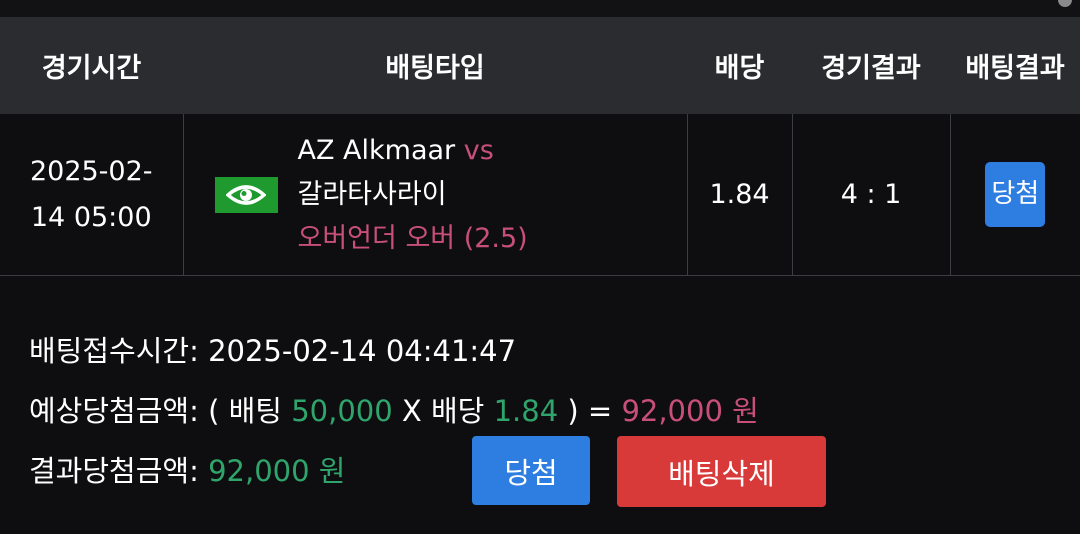  What do you see at coordinates (372, 194) in the screenshot?
I see `away-team: 갈라타사라이` at bounding box center [372, 194].